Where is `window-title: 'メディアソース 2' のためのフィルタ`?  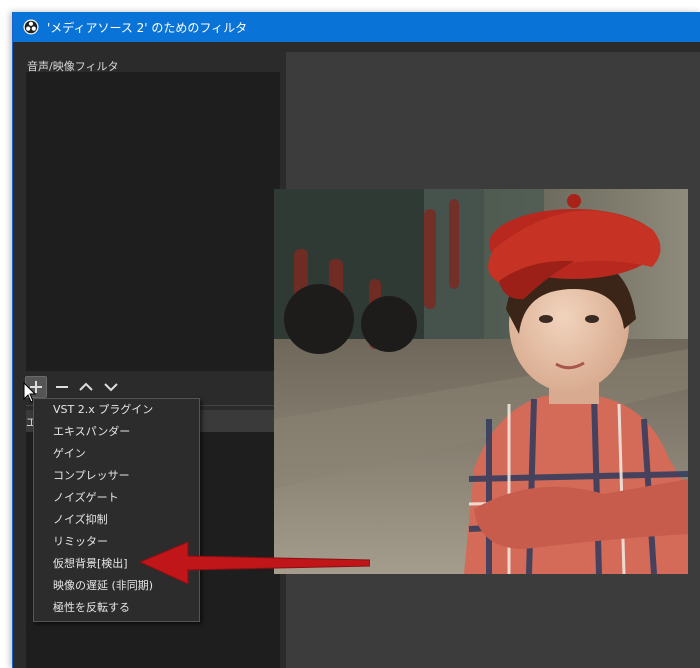 window-title: 'メディアソース 2' のためのフィルタ is located at coordinates (147, 28).